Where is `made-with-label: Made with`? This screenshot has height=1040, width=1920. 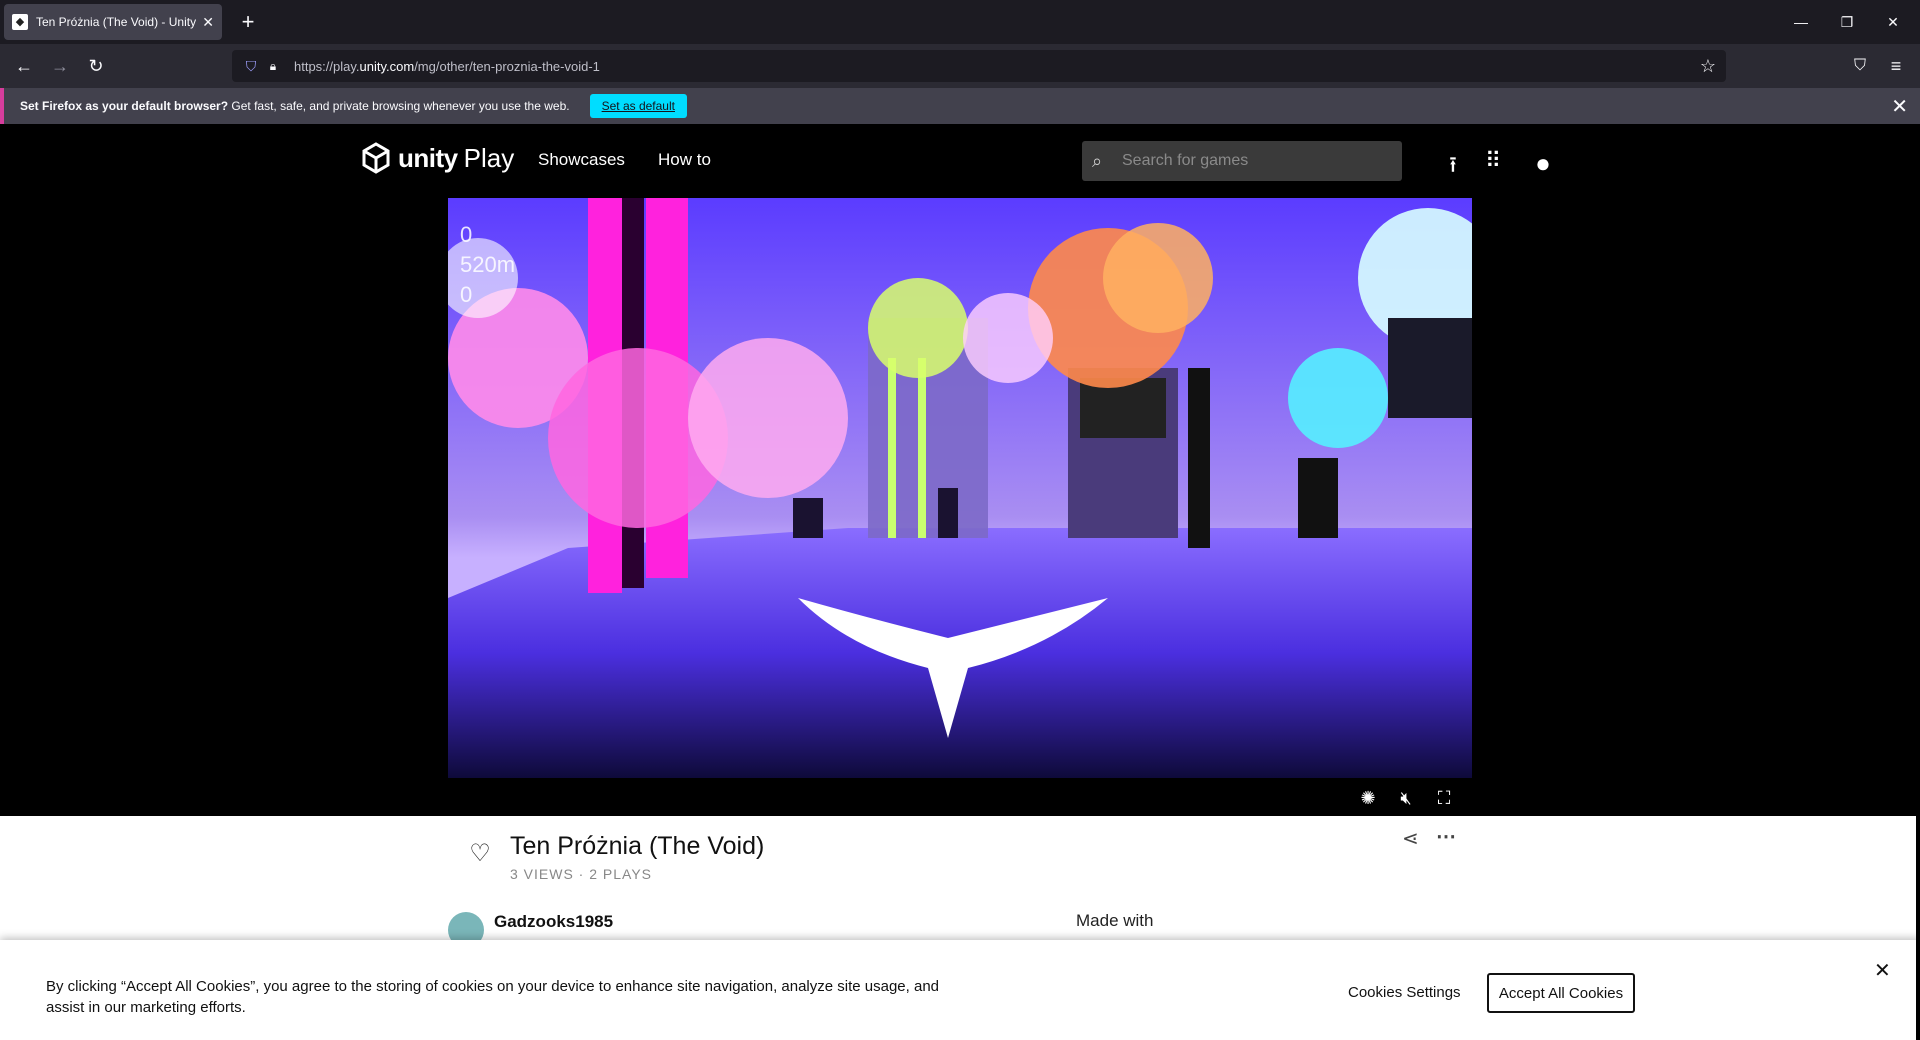
made-with-label: Made with is located at coordinates (1115, 920).